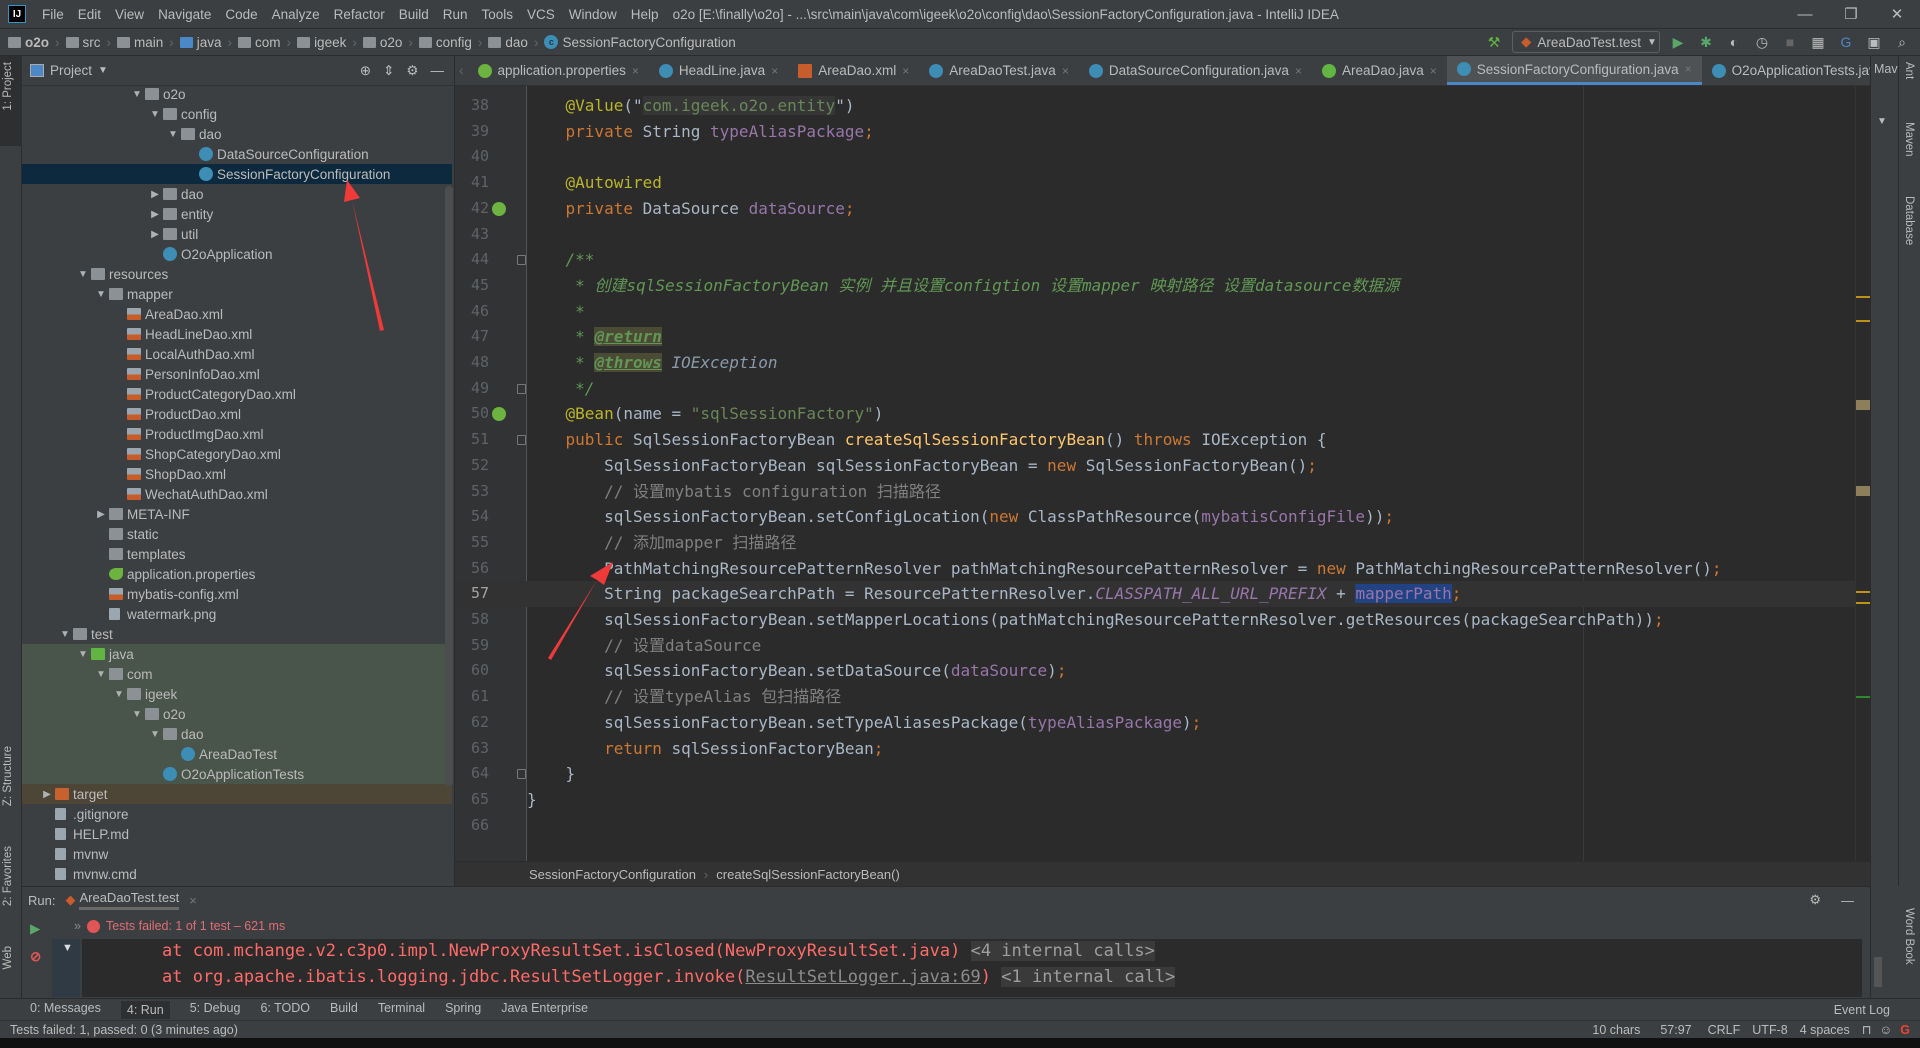 The height and width of the screenshot is (1048, 1920). I want to click on build-hammer-icon: ⚒, so click(1494, 42).